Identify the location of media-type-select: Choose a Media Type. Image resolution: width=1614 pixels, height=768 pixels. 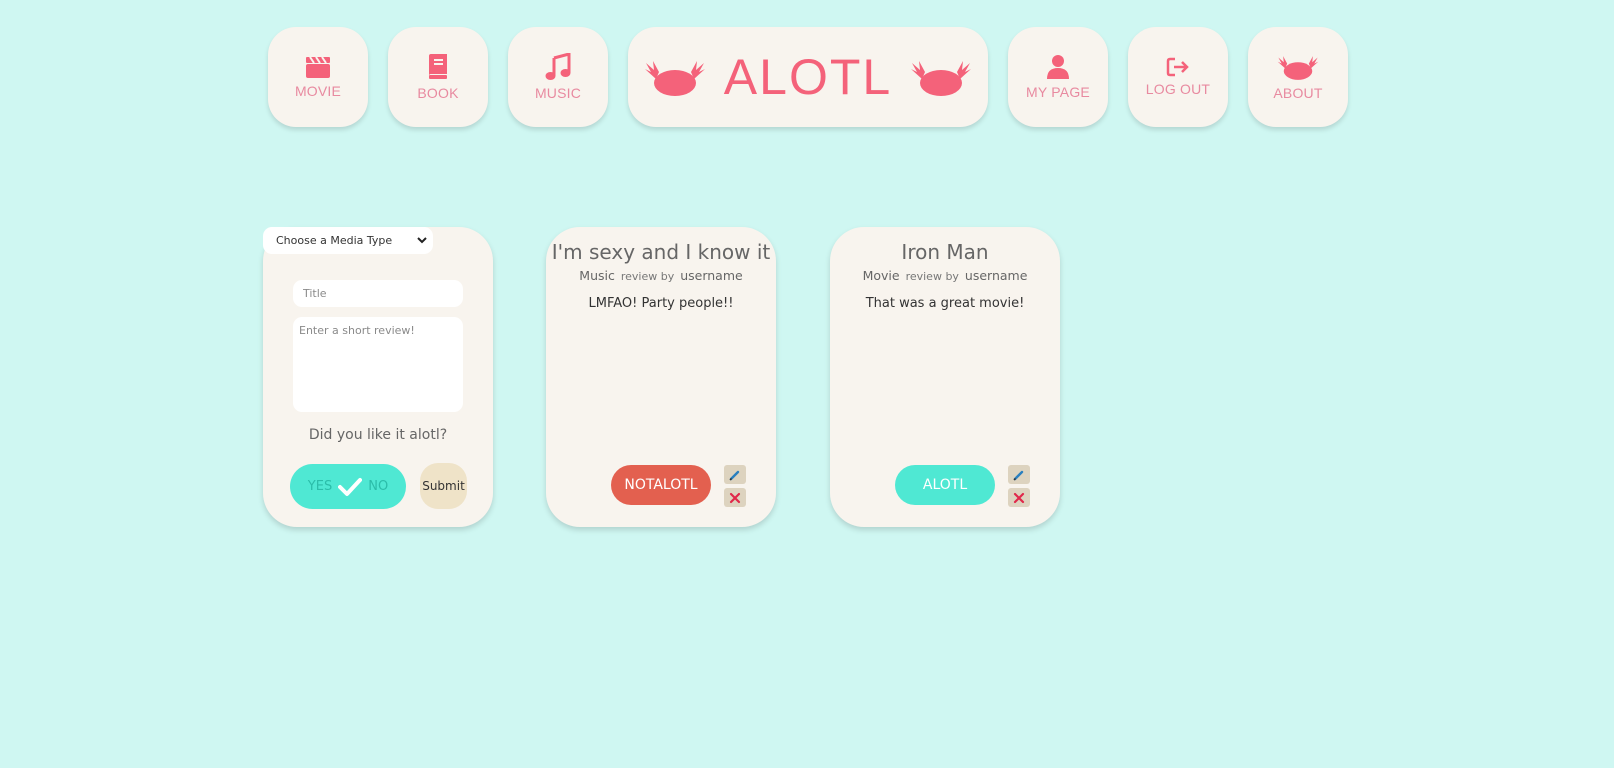
(348, 240).